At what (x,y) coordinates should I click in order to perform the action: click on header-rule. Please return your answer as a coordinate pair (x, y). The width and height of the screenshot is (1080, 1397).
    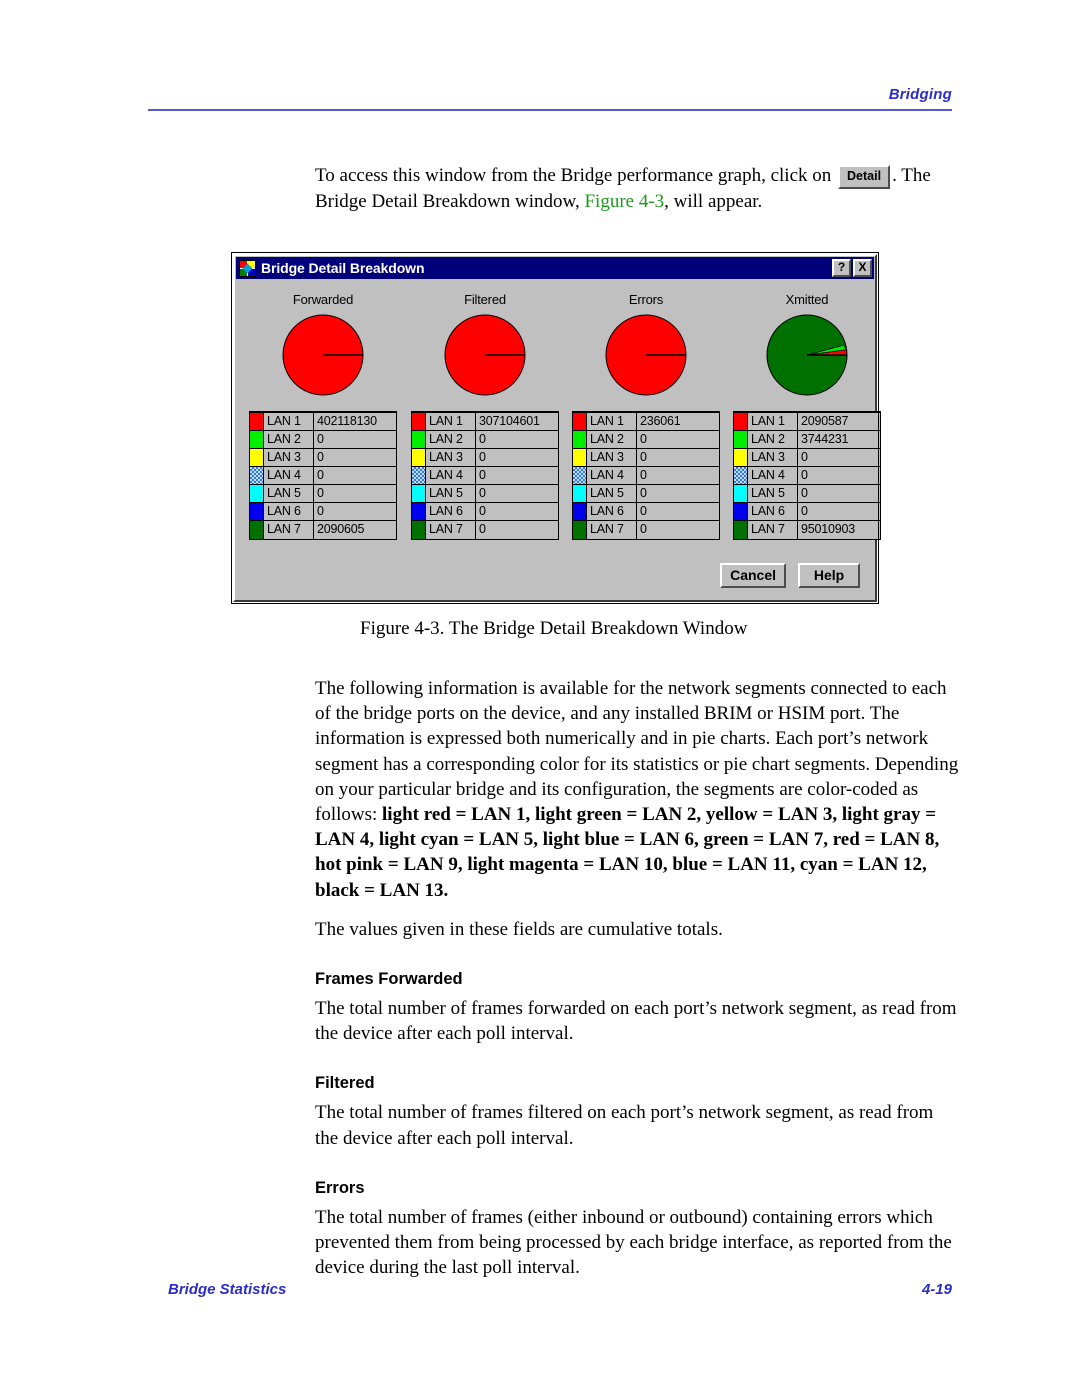
    Looking at the image, I should click on (550, 110).